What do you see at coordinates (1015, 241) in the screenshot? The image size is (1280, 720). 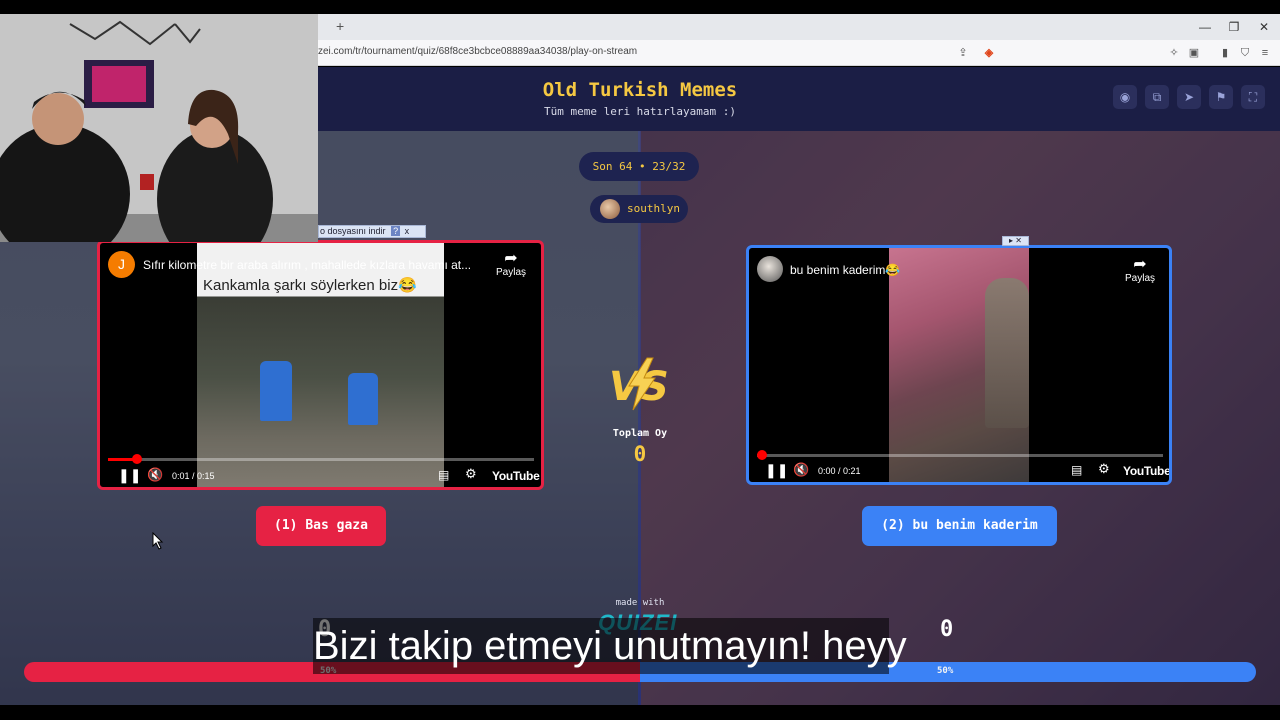 I see `ad-close-icon: ▸ ✕` at bounding box center [1015, 241].